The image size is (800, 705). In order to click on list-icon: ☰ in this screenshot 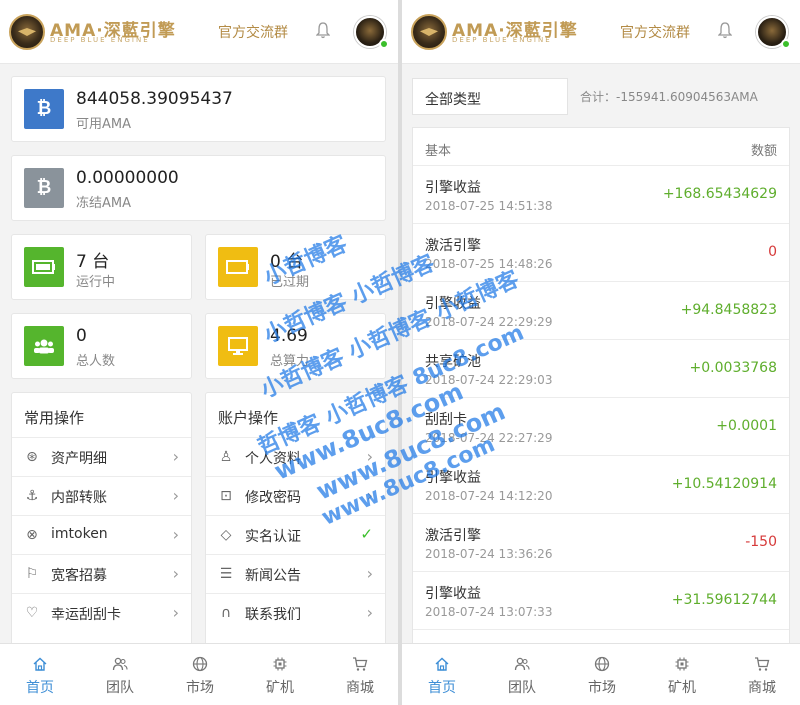, I will do `click(226, 574)`.